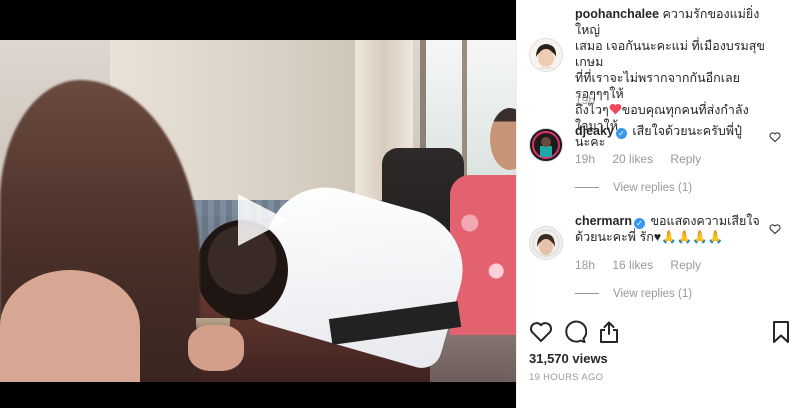 This screenshot has width=800, height=408. I want to click on scene-hand, so click(216, 348).